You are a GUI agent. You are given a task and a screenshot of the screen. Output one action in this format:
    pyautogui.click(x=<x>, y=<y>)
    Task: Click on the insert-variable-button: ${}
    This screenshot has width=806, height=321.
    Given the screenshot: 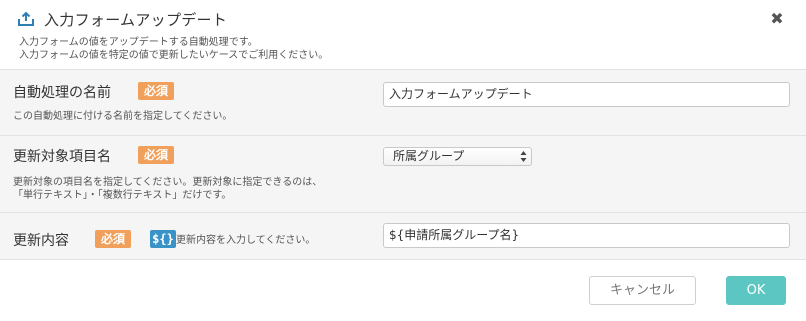 What is the action you would take?
    pyautogui.click(x=163, y=239)
    